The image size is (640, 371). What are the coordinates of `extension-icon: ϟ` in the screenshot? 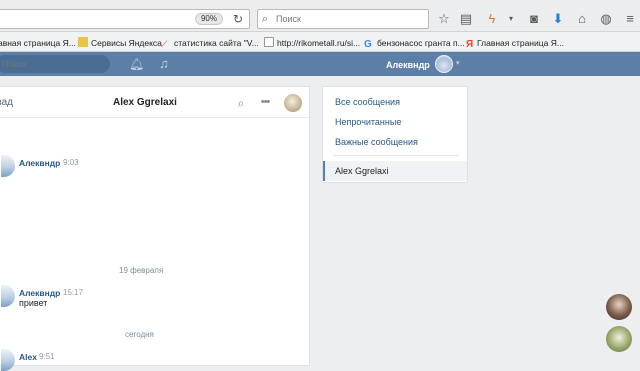 It's located at (492, 19).